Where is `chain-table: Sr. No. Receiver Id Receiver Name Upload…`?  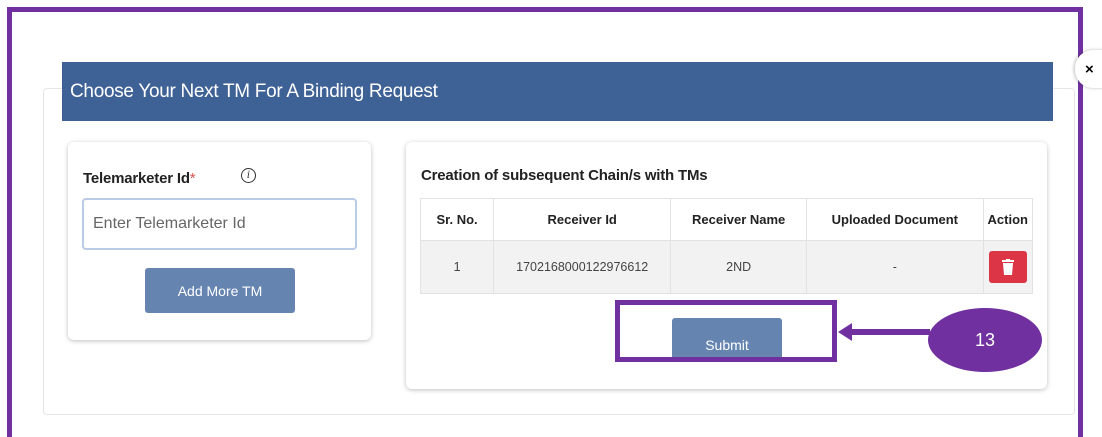
chain-table: Sr. No. Receiver Id Receiver Name Upload… is located at coordinates (726, 246).